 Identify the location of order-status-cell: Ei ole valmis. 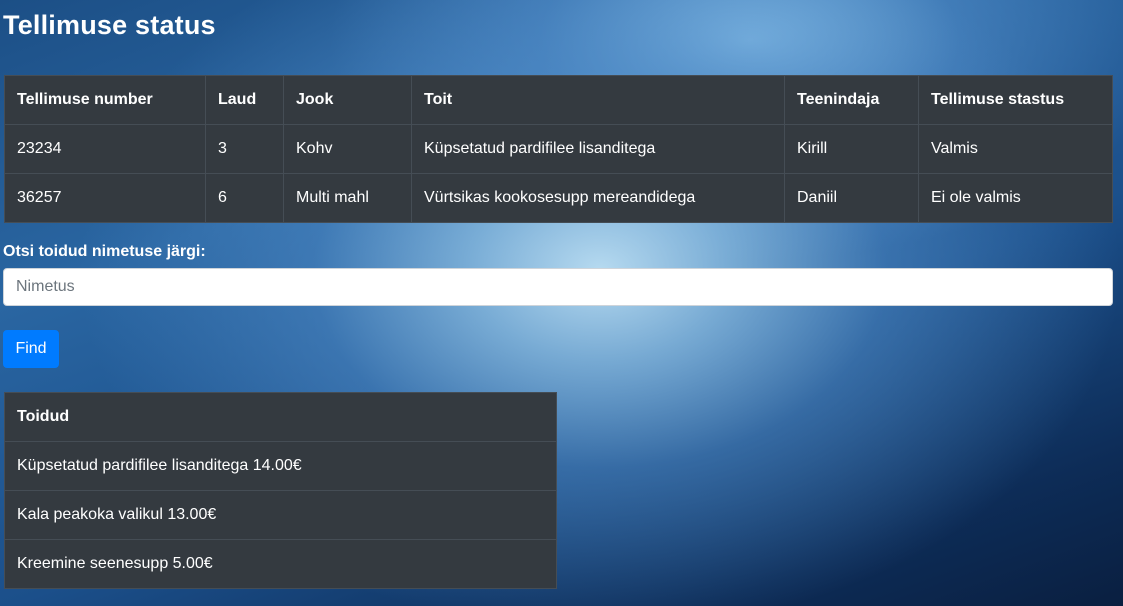
(1015, 198).